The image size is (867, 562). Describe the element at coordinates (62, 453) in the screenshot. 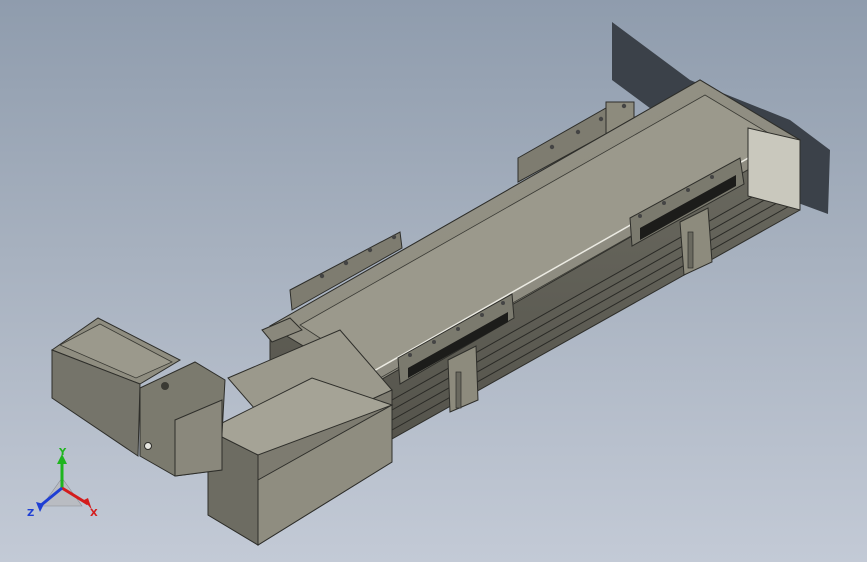

I see `y-axis-label: Y` at that location.